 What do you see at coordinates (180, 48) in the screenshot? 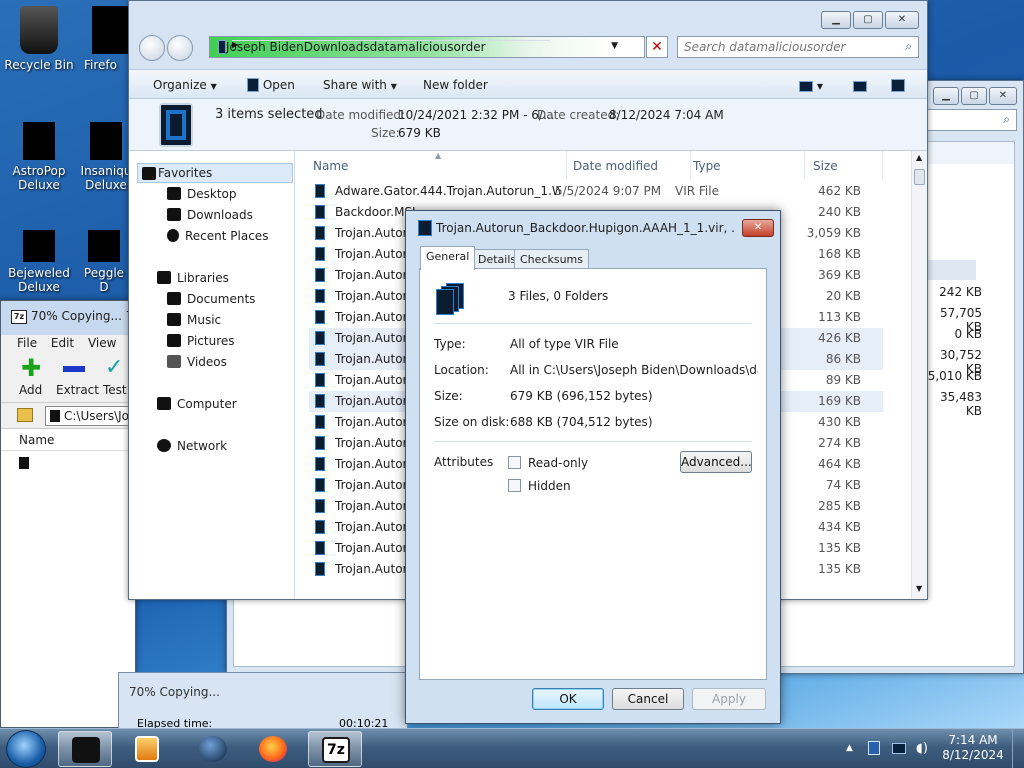
I see `forward-button` at bounding box center [180, 48].